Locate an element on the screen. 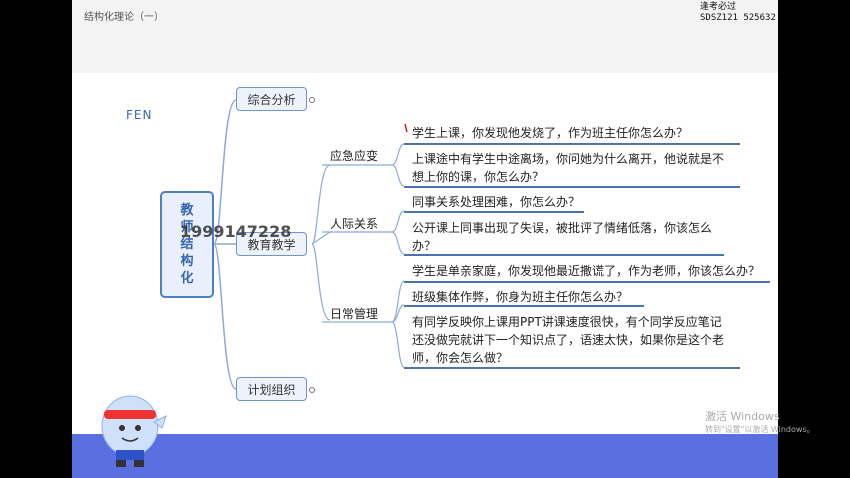 The image size is (850, 478). activation-subtitle: 转到"设置"以激活 Windows。 is located at coordinates (760, 429).